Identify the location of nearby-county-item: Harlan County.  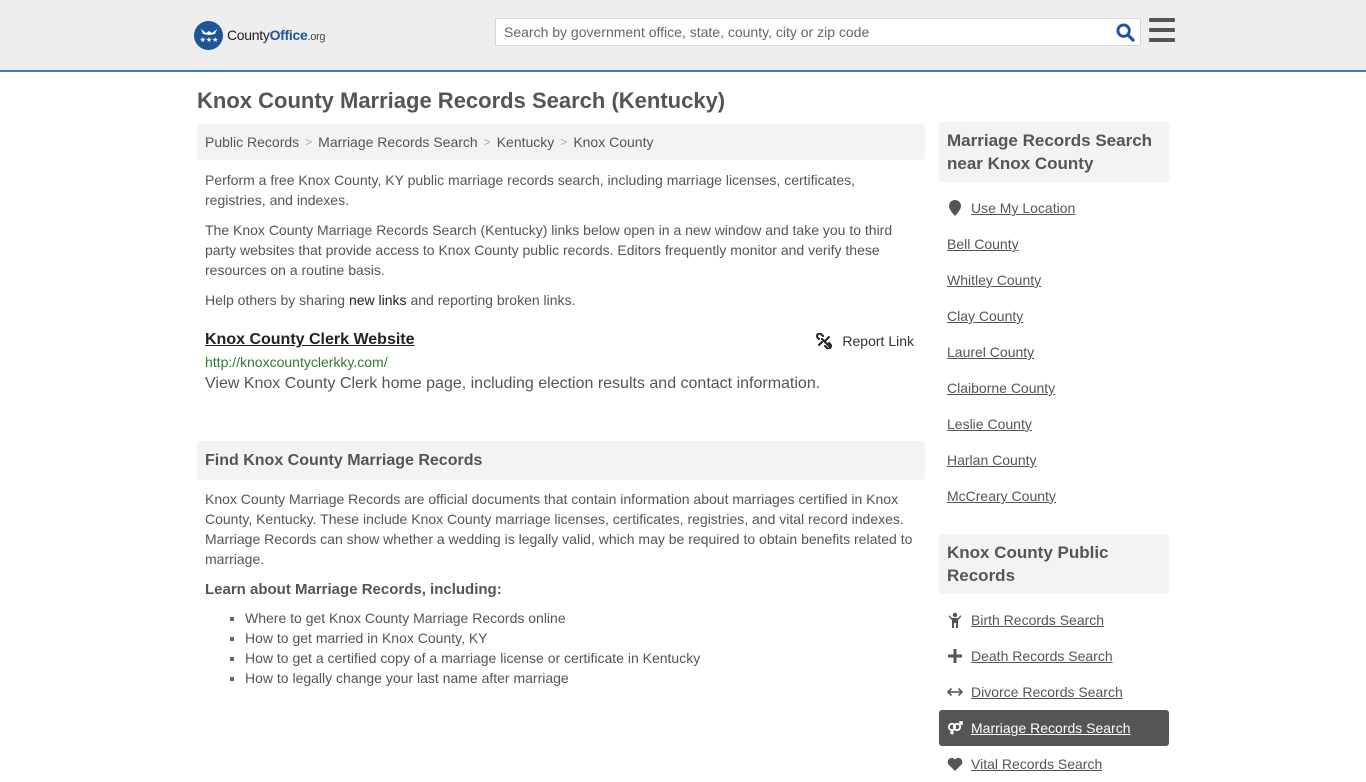
(1054, 460).